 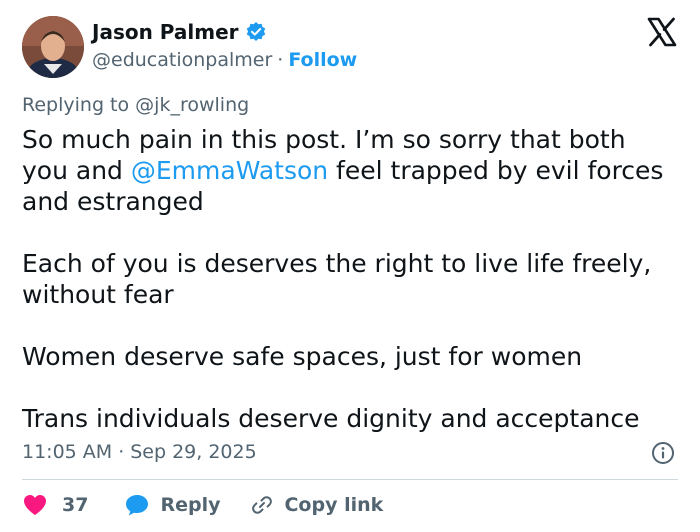 What do you see at coordinates (182, 60) in the screenshot?
I see `author-handle: @educationpalmer` at bounding box center [182, 60].